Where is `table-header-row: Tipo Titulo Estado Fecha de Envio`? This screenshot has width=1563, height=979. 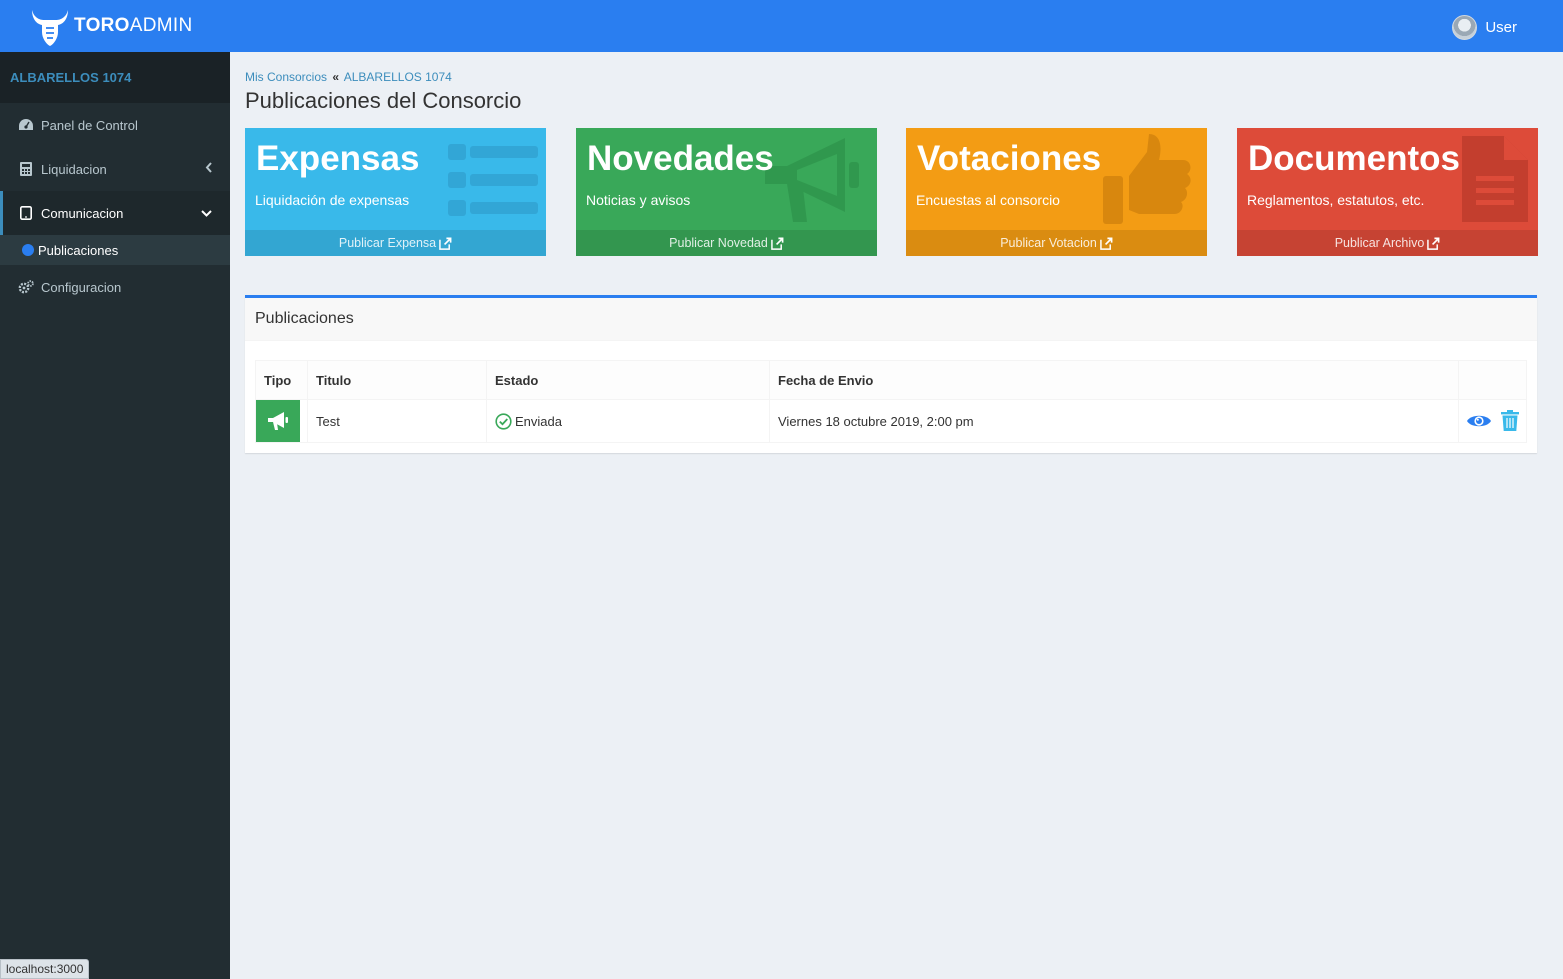 table-header-row: Tipo Titulo Estado Fecha de Envio is located at coordinates (891, 380).